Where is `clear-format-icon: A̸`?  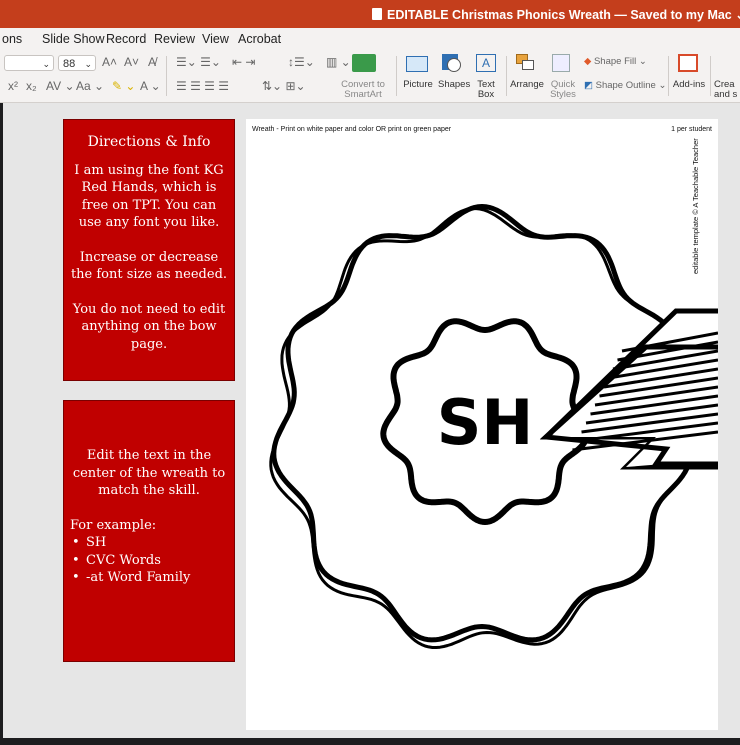 clear-format-icon: A̸ is located at coordinates (152, 62).